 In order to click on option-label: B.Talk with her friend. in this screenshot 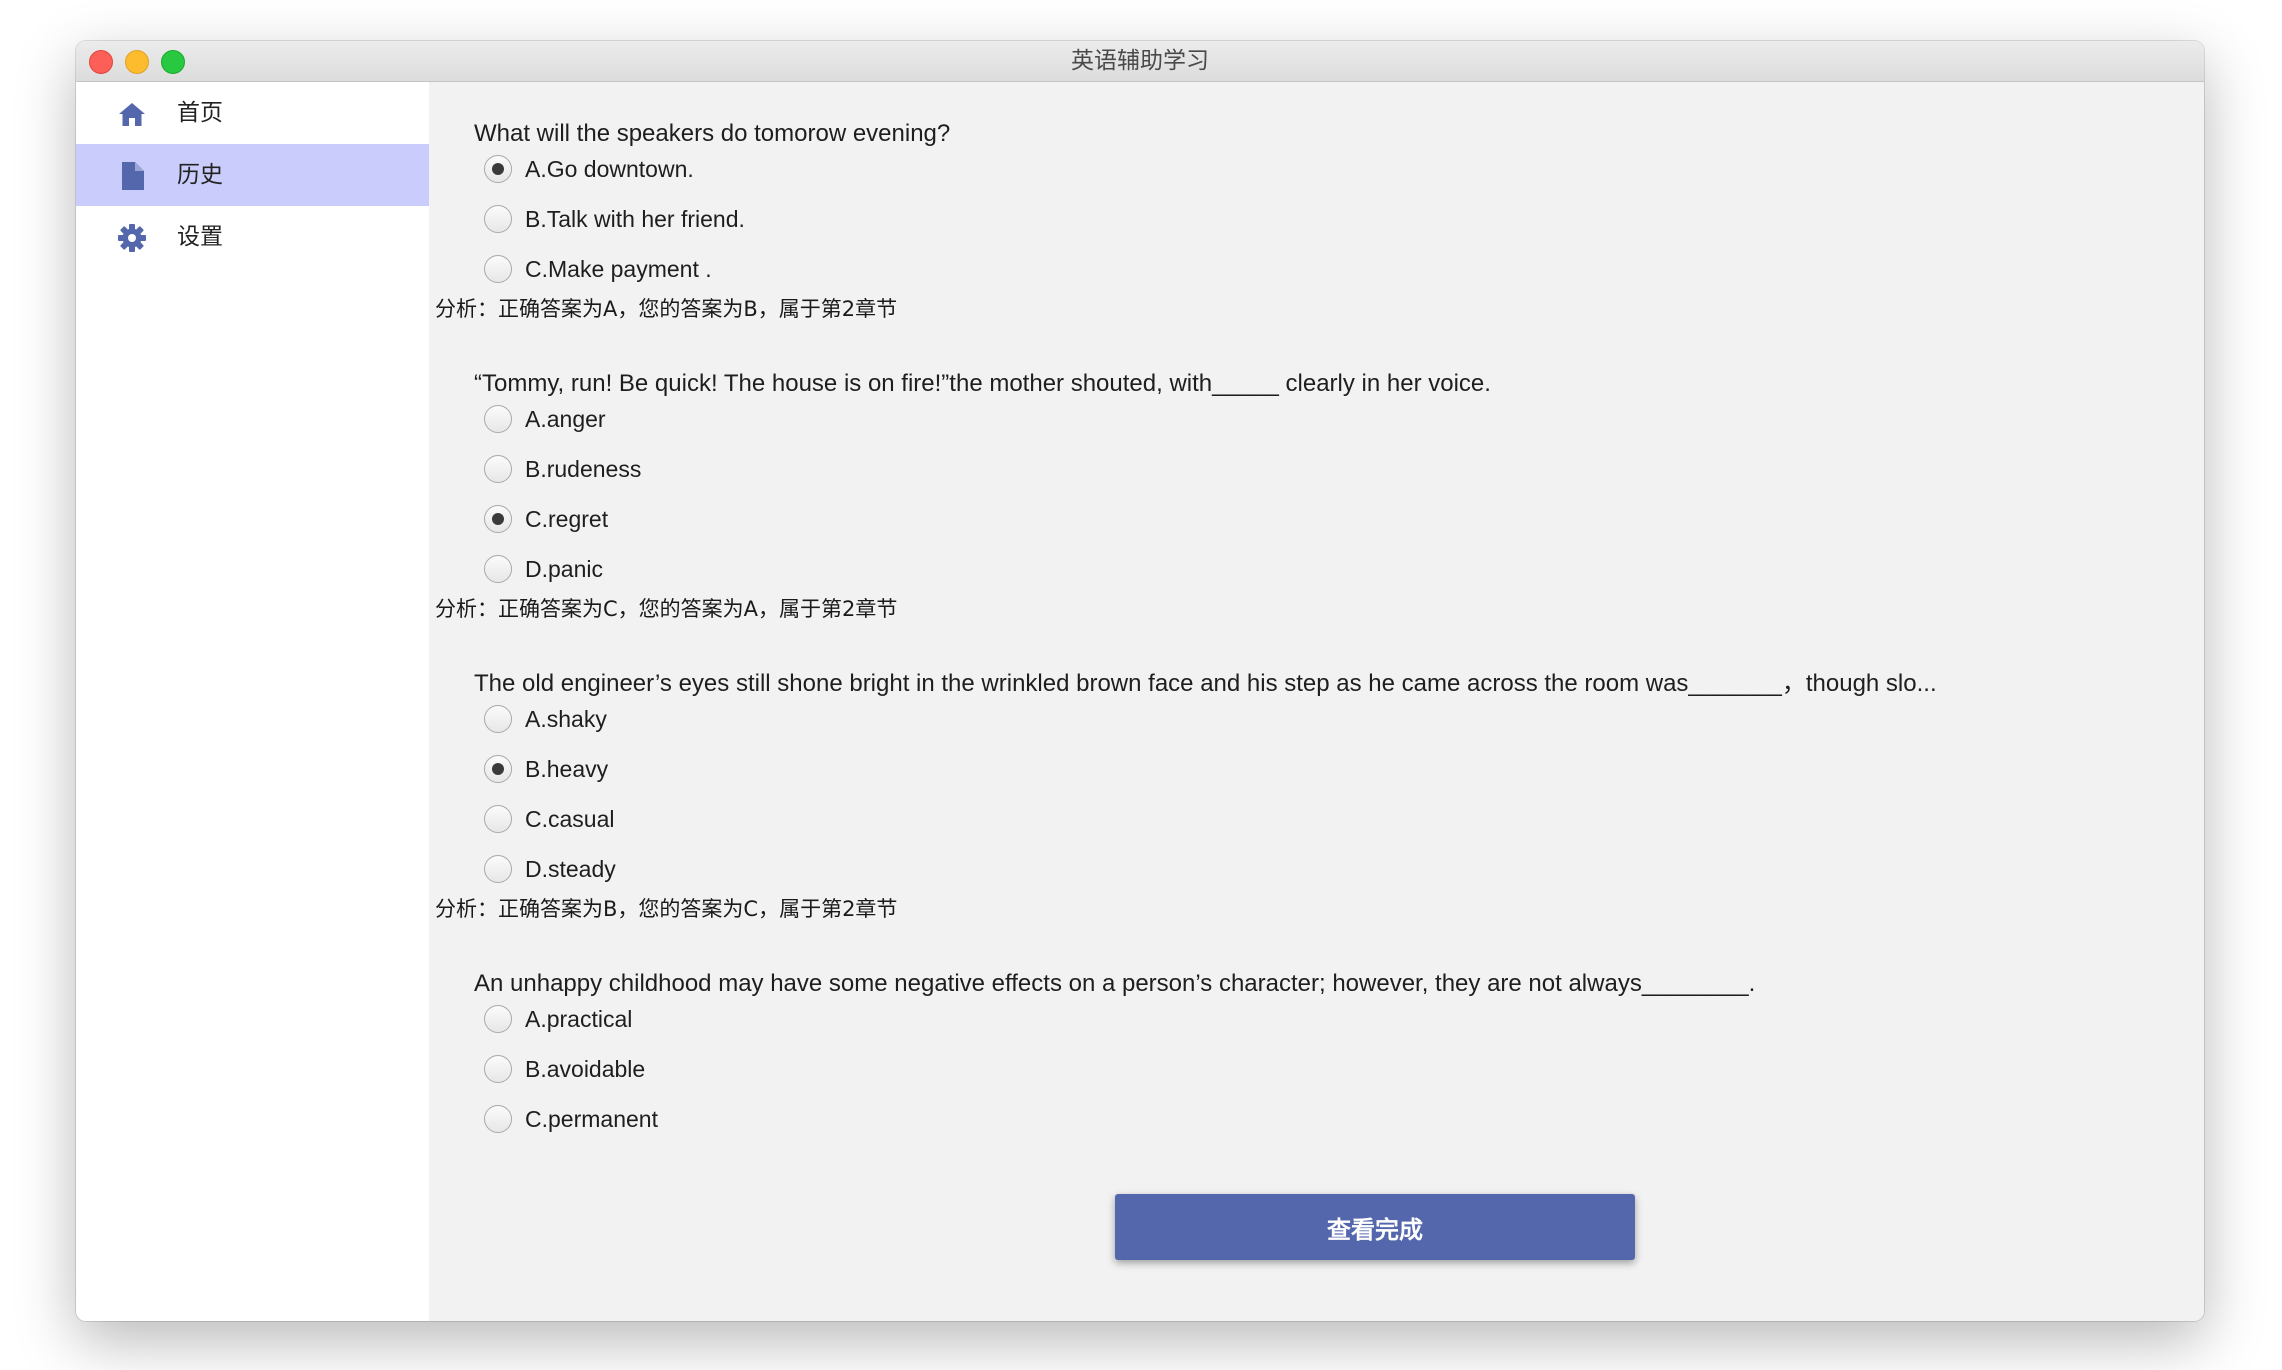, I will do `click(635, 219)`.